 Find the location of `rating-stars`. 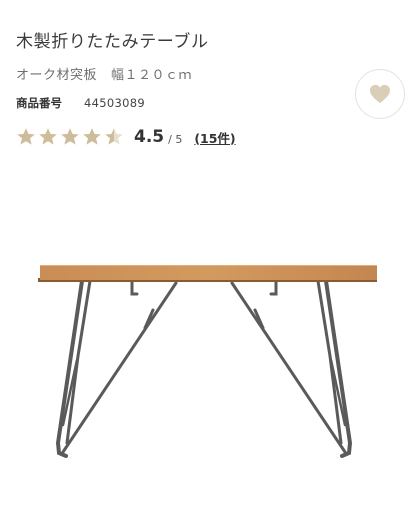

rating-stars is located at coordinates (71, 137).